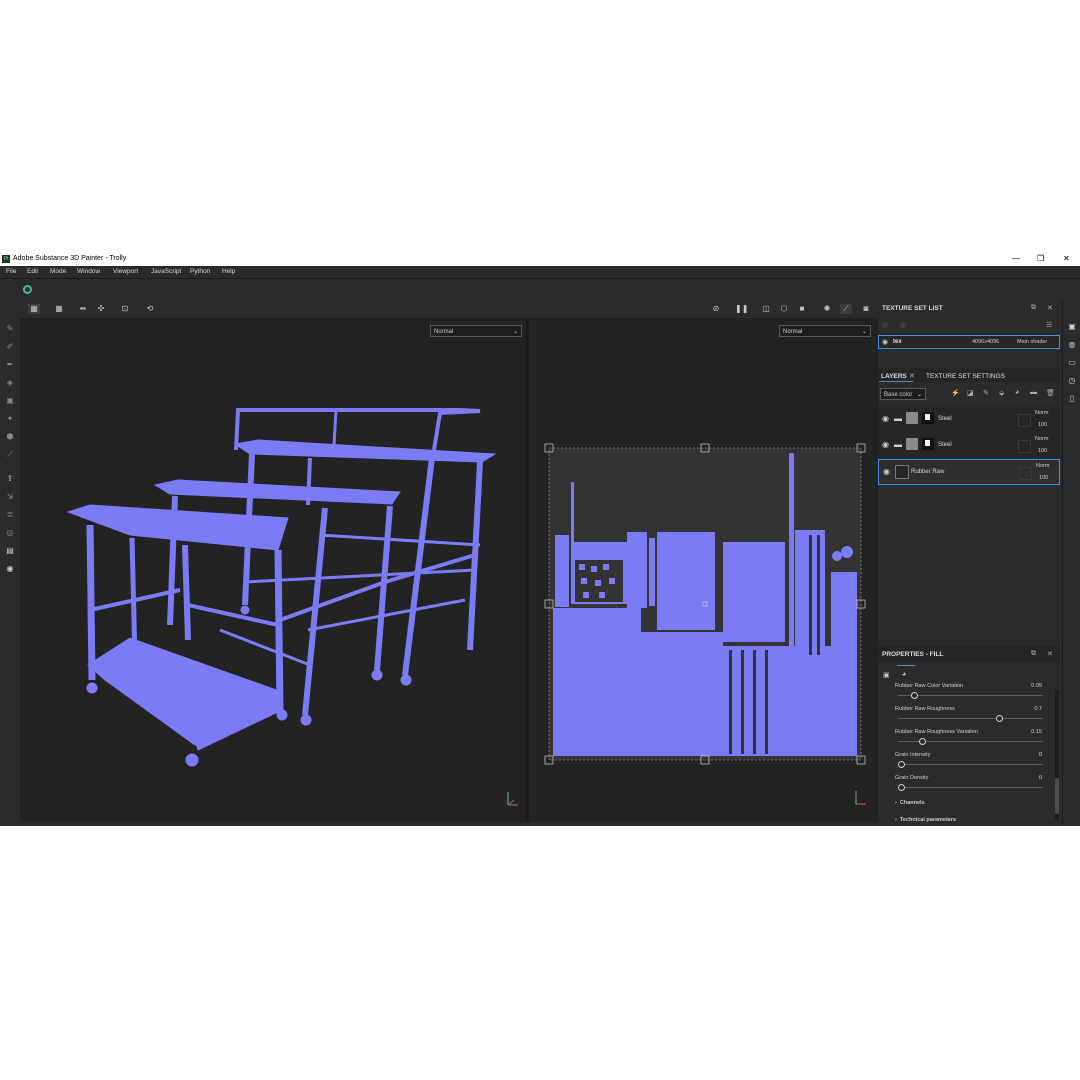 Image resolution: width=1080 pixels, height=1080 pixels. I want to click on menu-file: File, so click(11, 271).